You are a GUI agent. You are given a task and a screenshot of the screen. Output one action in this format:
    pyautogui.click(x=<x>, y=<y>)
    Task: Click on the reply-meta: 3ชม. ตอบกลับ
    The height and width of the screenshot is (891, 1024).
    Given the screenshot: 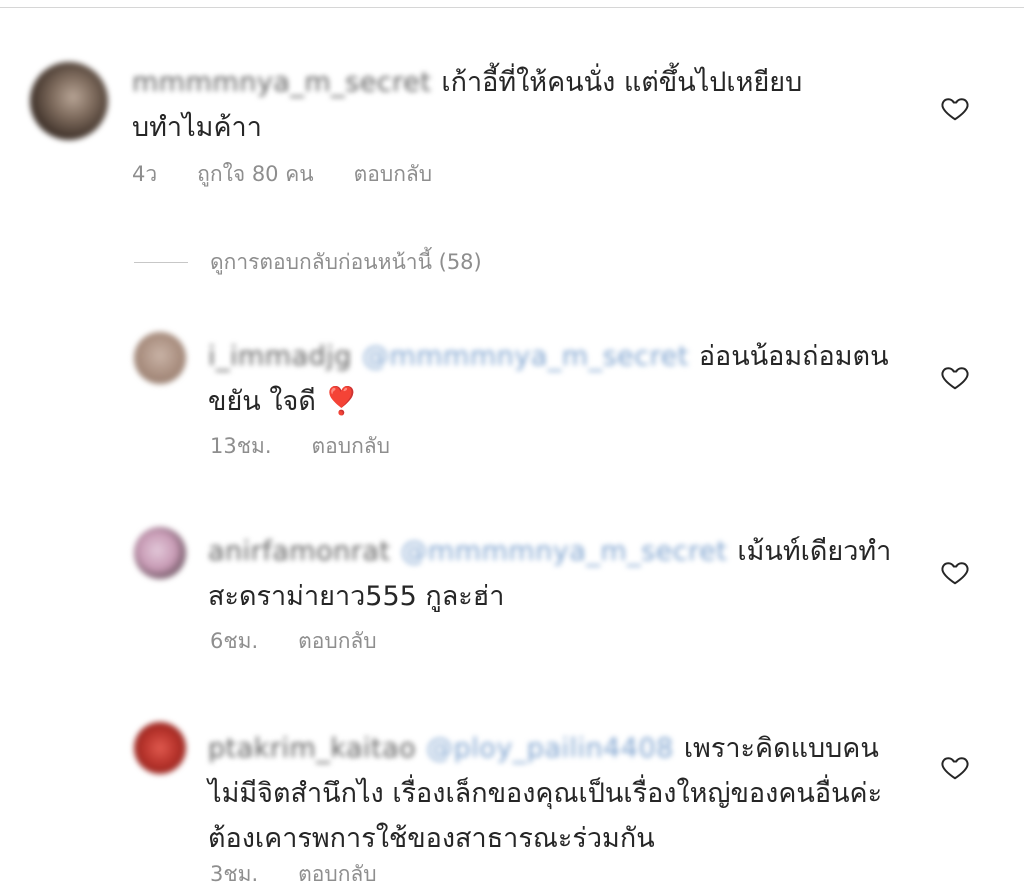 What is the action you would take?
    pyautogui.click(x=313, y=874)
    